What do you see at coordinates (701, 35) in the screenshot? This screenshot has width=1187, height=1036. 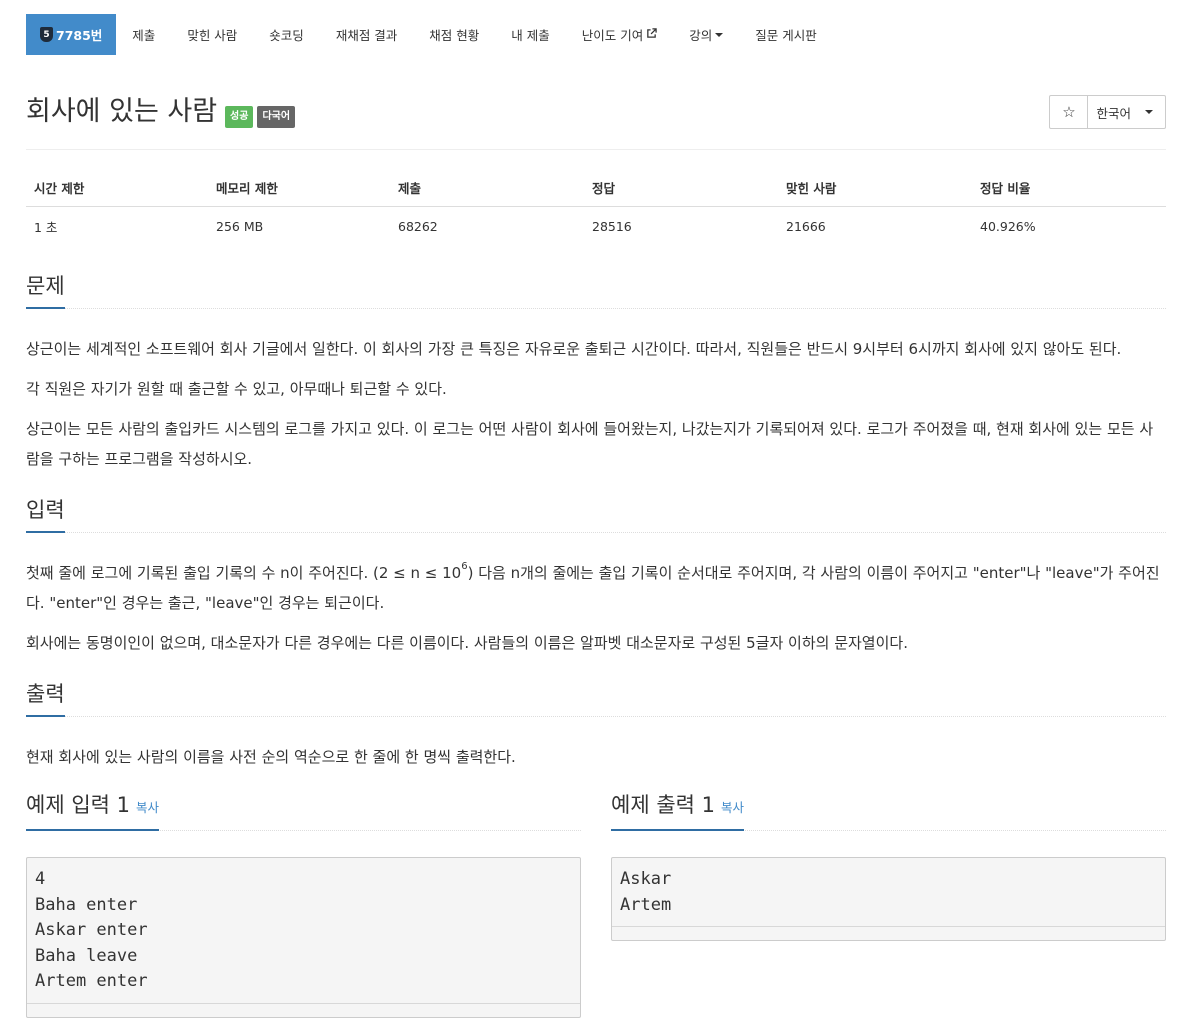 I see `tab-lectures-label: 강의` at bounding box center [701, 35].